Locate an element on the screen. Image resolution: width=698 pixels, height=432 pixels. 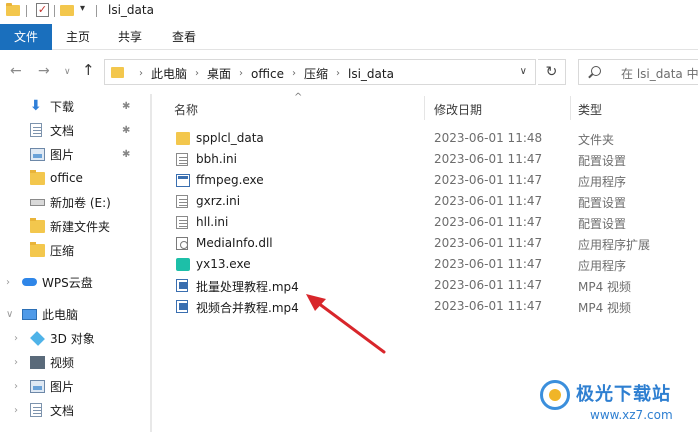
window-title: lsi_data is located at coordinates (131, 10).